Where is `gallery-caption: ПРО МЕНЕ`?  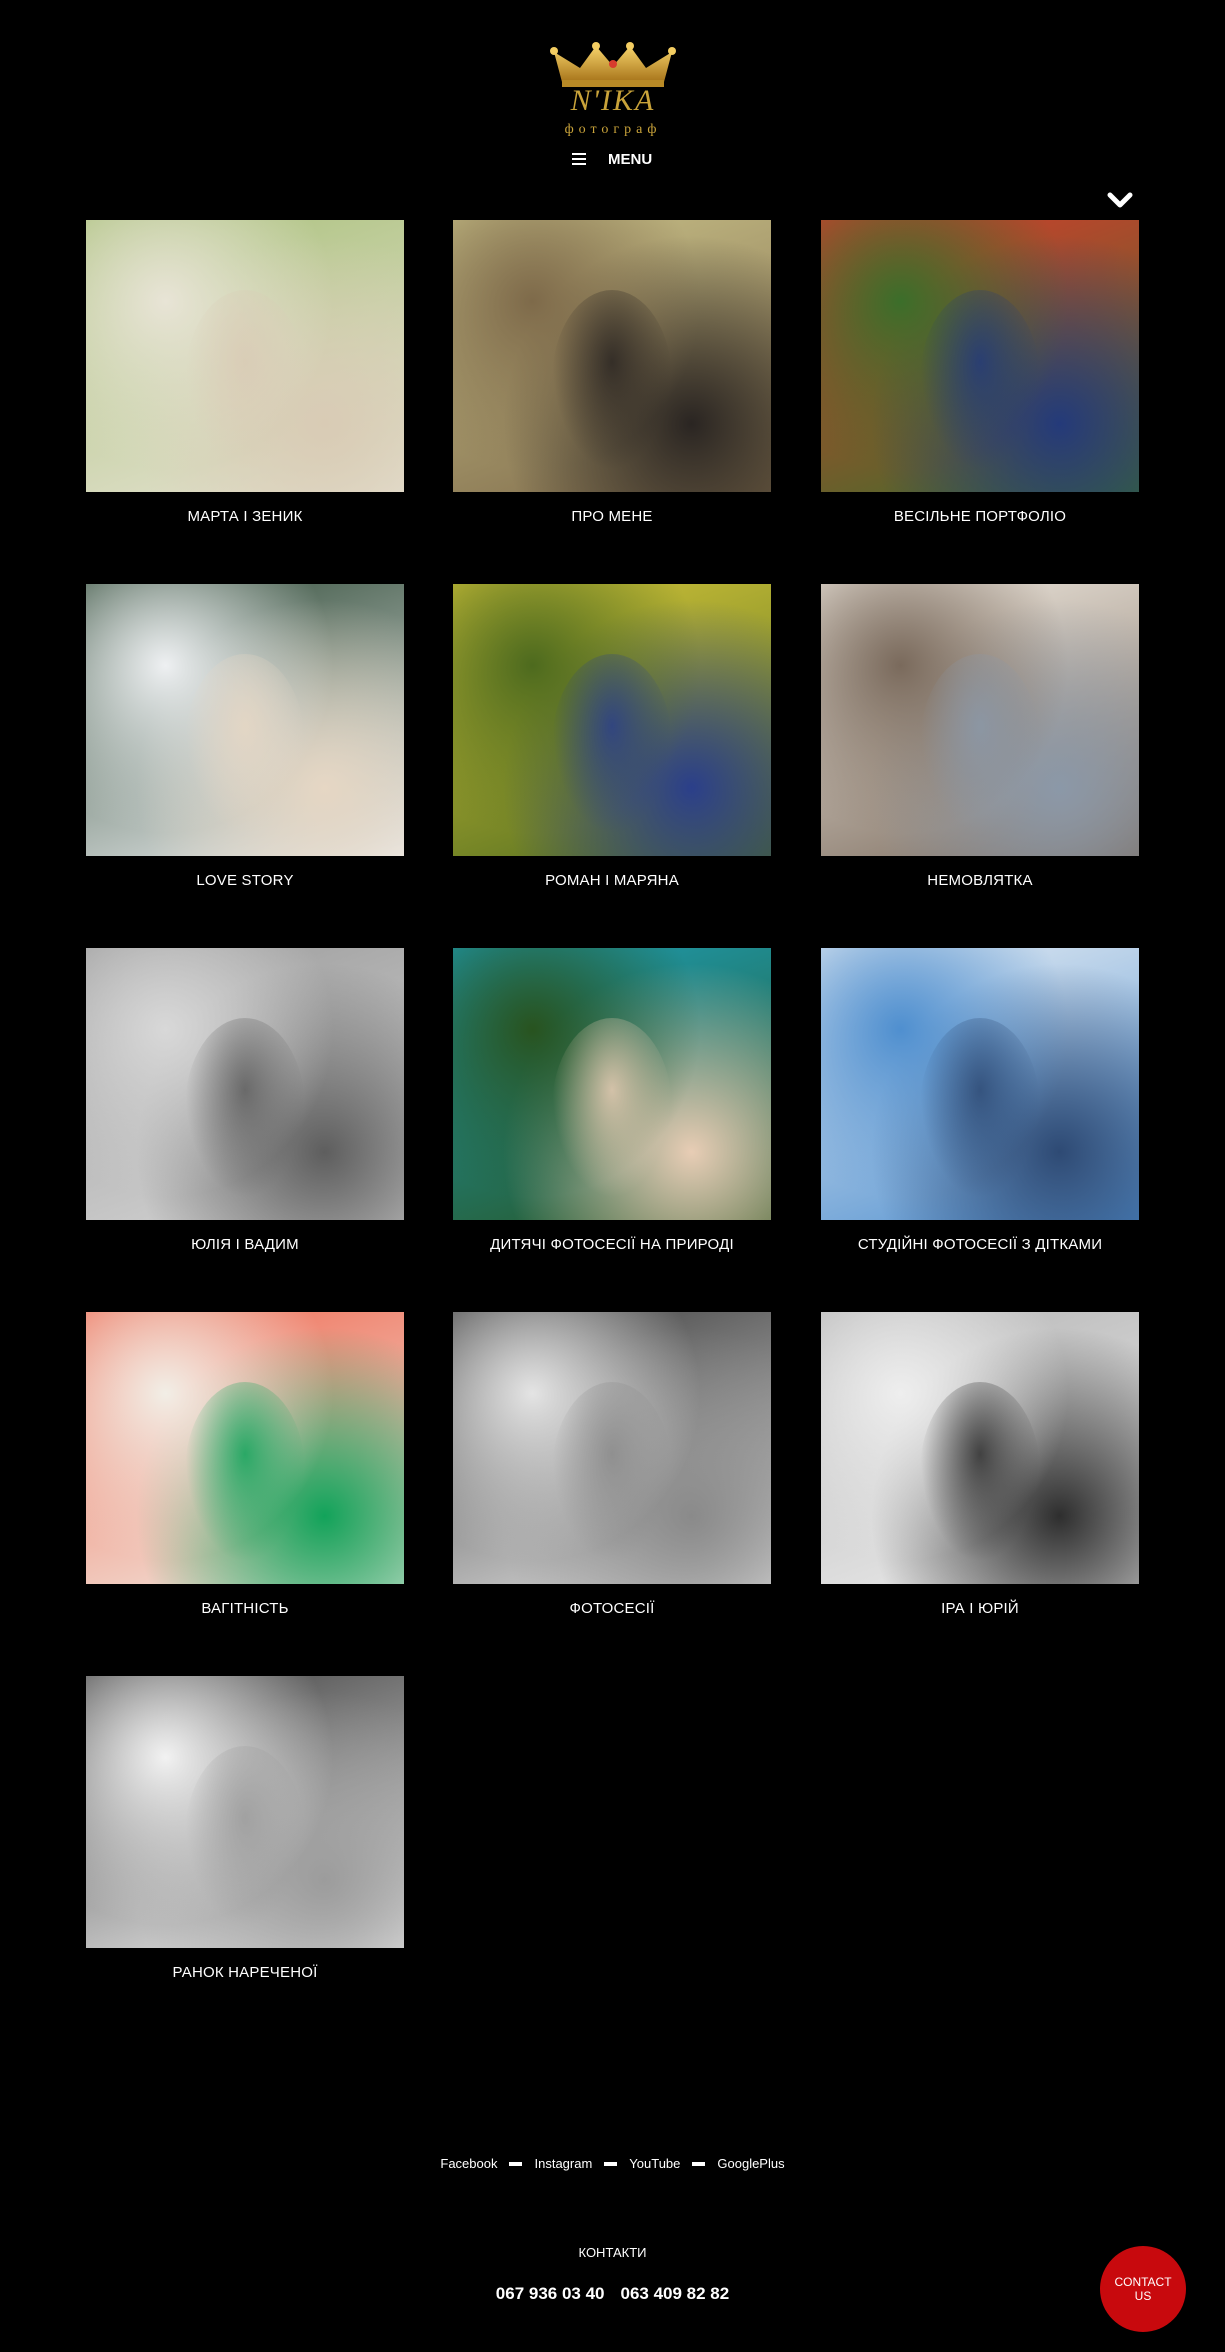 gallery-caption: ПРО МЕНЕ is located at coordinates (612, 516).